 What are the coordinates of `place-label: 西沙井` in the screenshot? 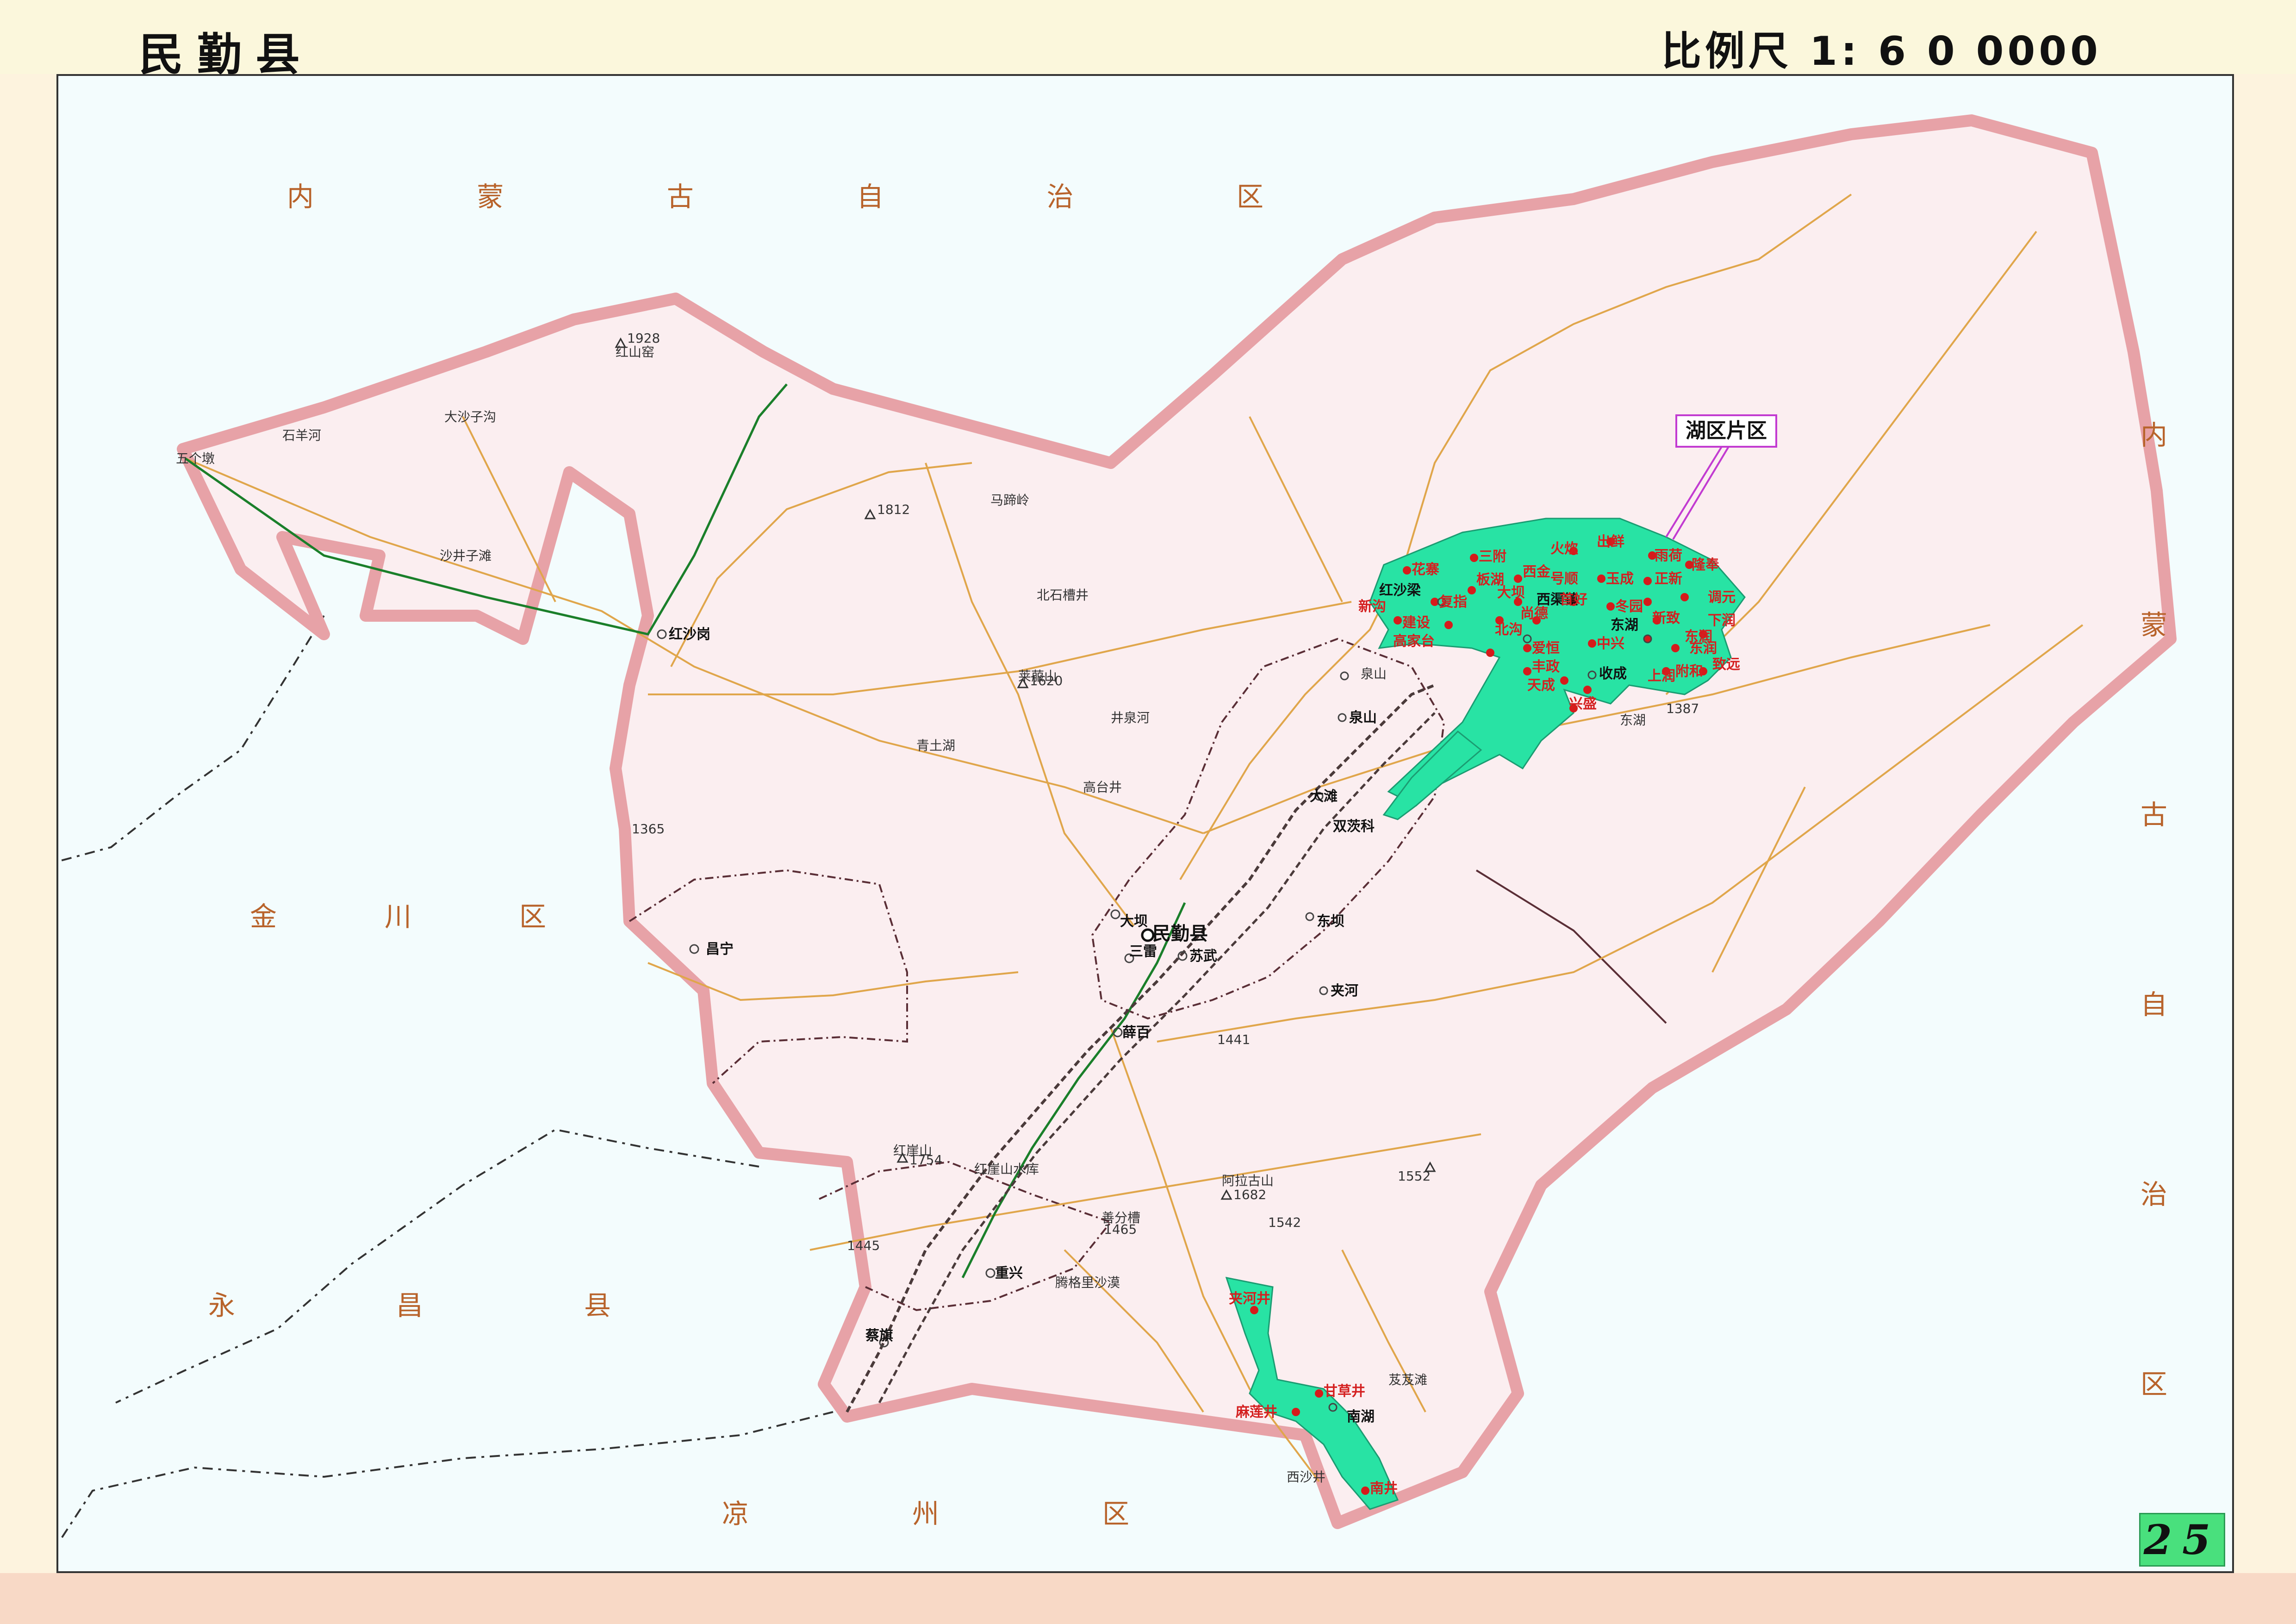 It's located at (1306, 1477).